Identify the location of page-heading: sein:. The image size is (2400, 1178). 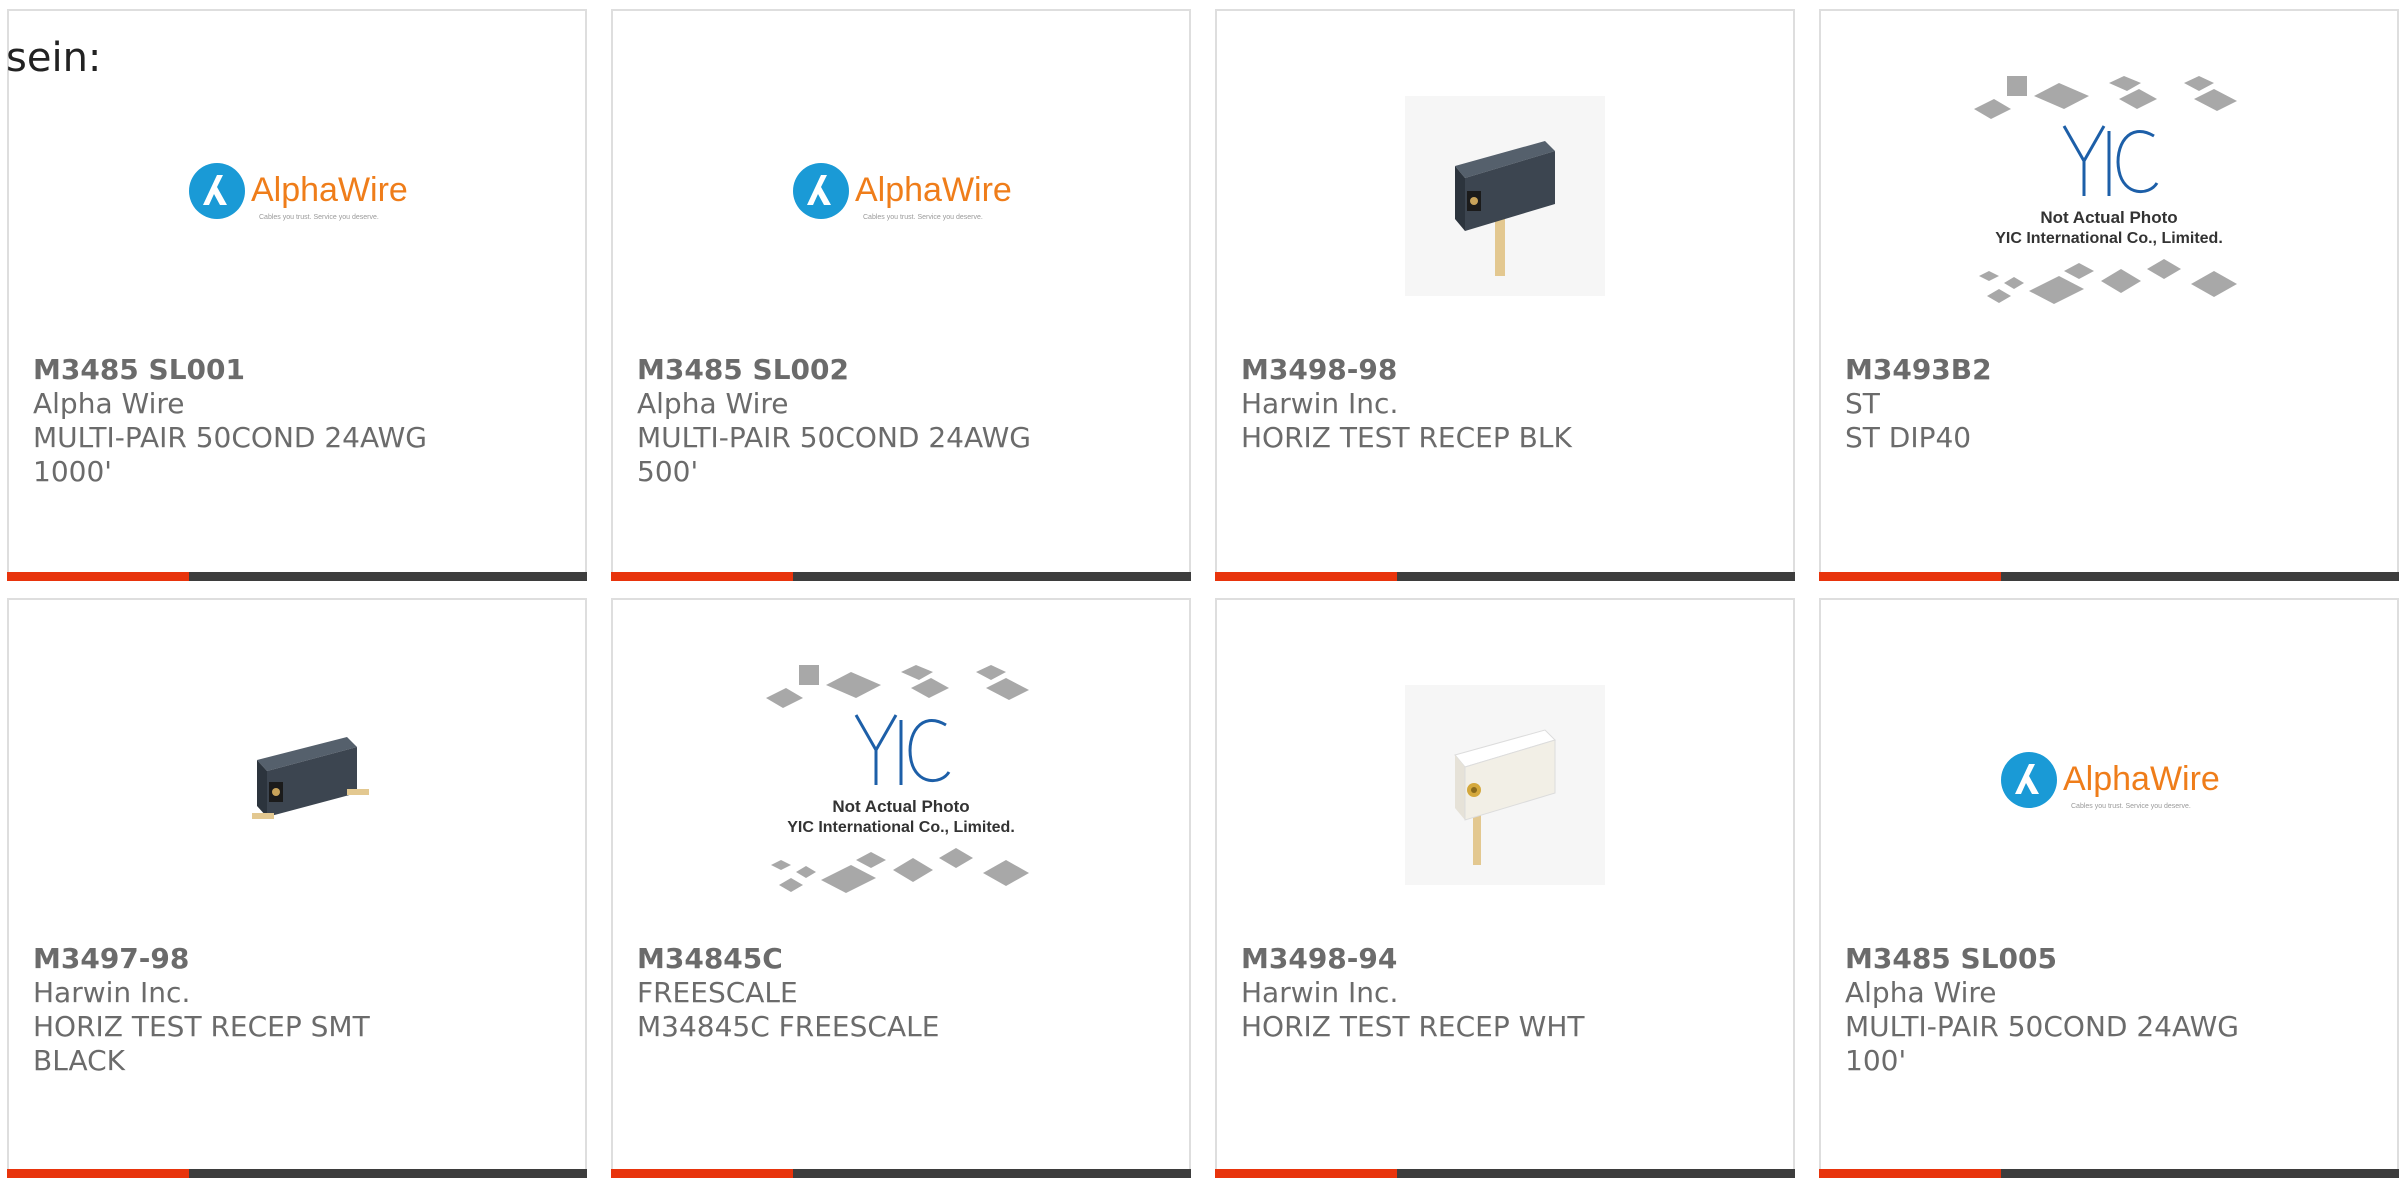
(54, 58).